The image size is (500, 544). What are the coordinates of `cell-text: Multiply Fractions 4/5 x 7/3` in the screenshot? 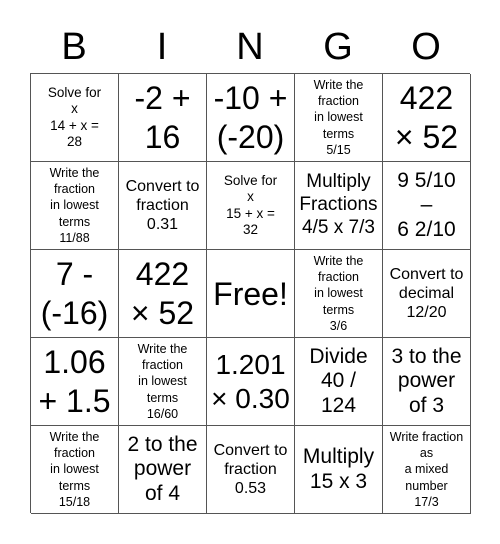 It's located at (338, 204).